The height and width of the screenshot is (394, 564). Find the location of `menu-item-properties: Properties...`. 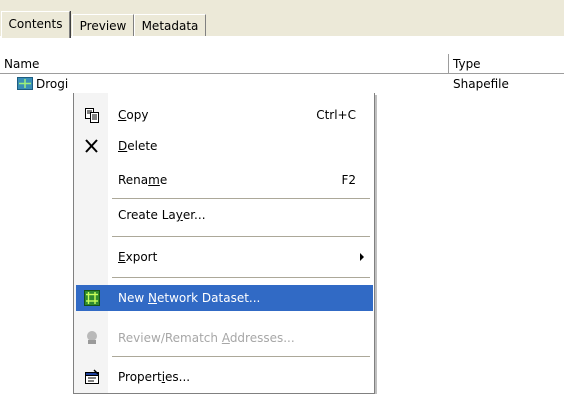

menu-item-properties: Properties... is located at coordinates (224, 377).